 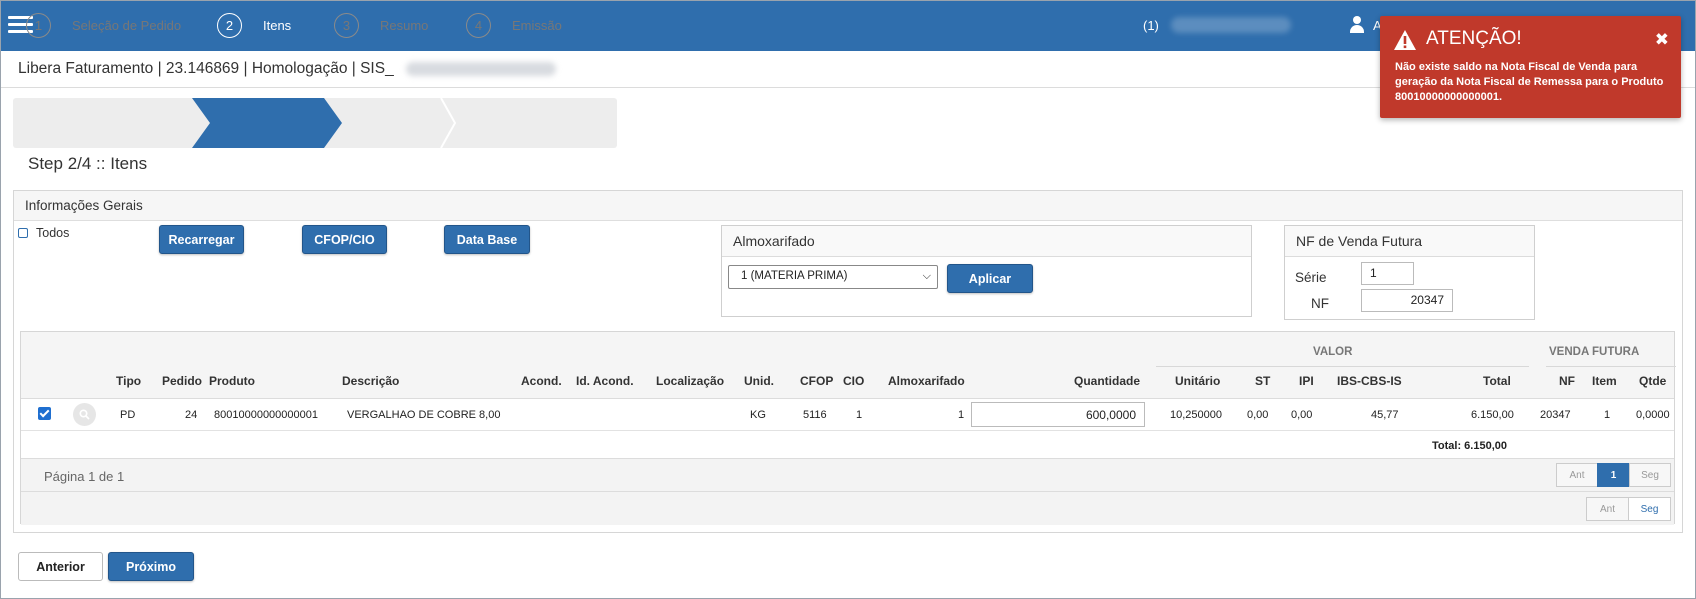 What do you see at coordinates (404, 25) in the screenshot?
I see `step-label: Resumo` at bounding box center [404, 25].